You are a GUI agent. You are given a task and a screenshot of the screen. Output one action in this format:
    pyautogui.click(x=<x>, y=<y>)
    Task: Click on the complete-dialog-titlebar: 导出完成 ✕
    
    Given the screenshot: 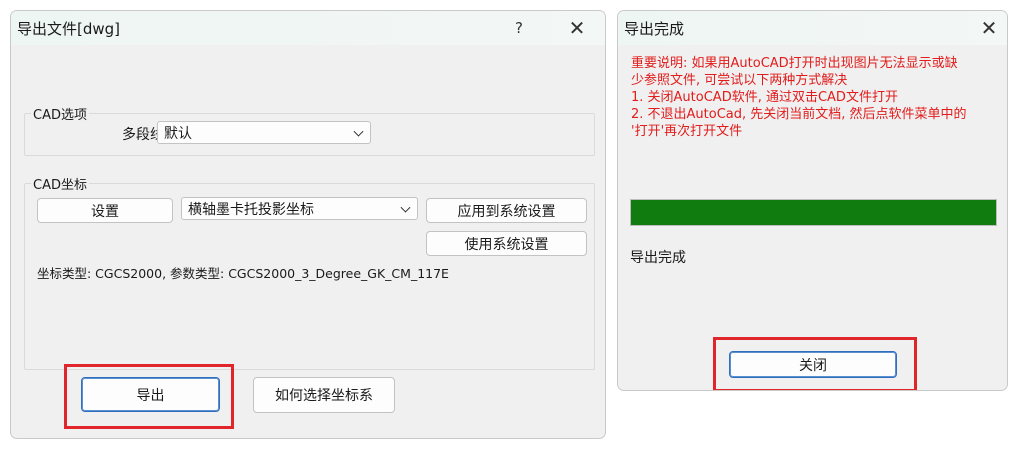 What is the action you would take?
    pyautogui.click(x=812, y=28)
    